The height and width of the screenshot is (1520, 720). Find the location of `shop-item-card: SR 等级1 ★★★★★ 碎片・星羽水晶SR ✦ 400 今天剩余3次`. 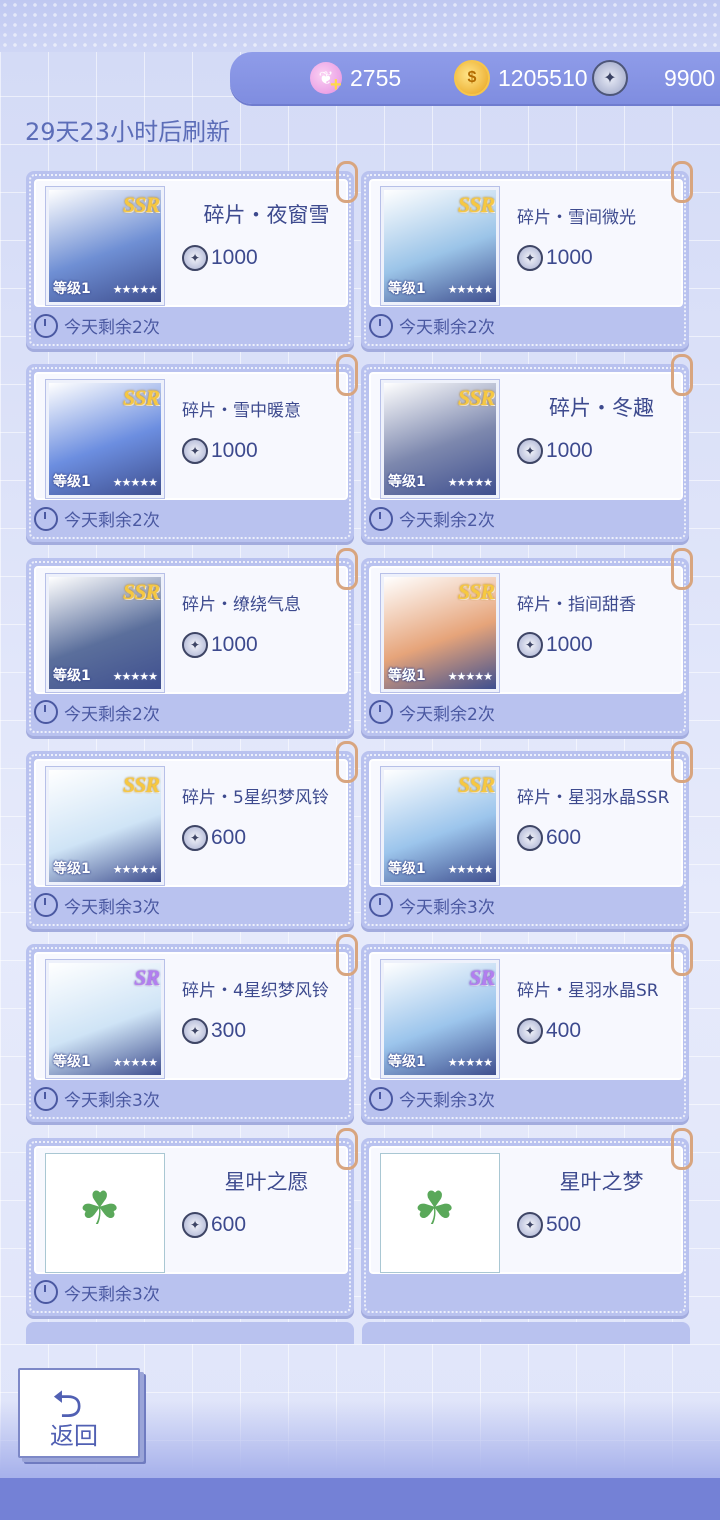

shop-item-card: SR 等级1 ★★★★★ 碎片・星羽水晶SR ✦ 400 今天剩余3次 is located at coordinates (527, 1028).